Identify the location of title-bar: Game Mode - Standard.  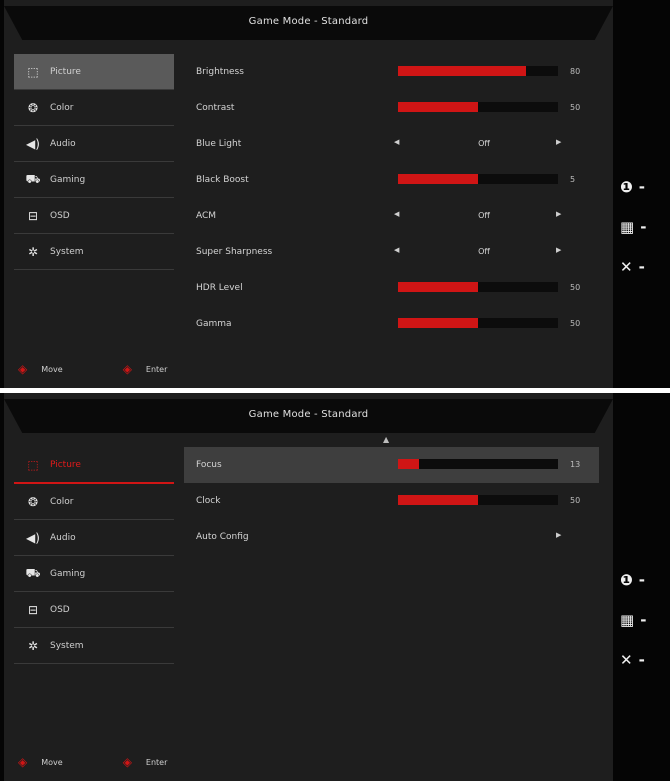
(308, 23).